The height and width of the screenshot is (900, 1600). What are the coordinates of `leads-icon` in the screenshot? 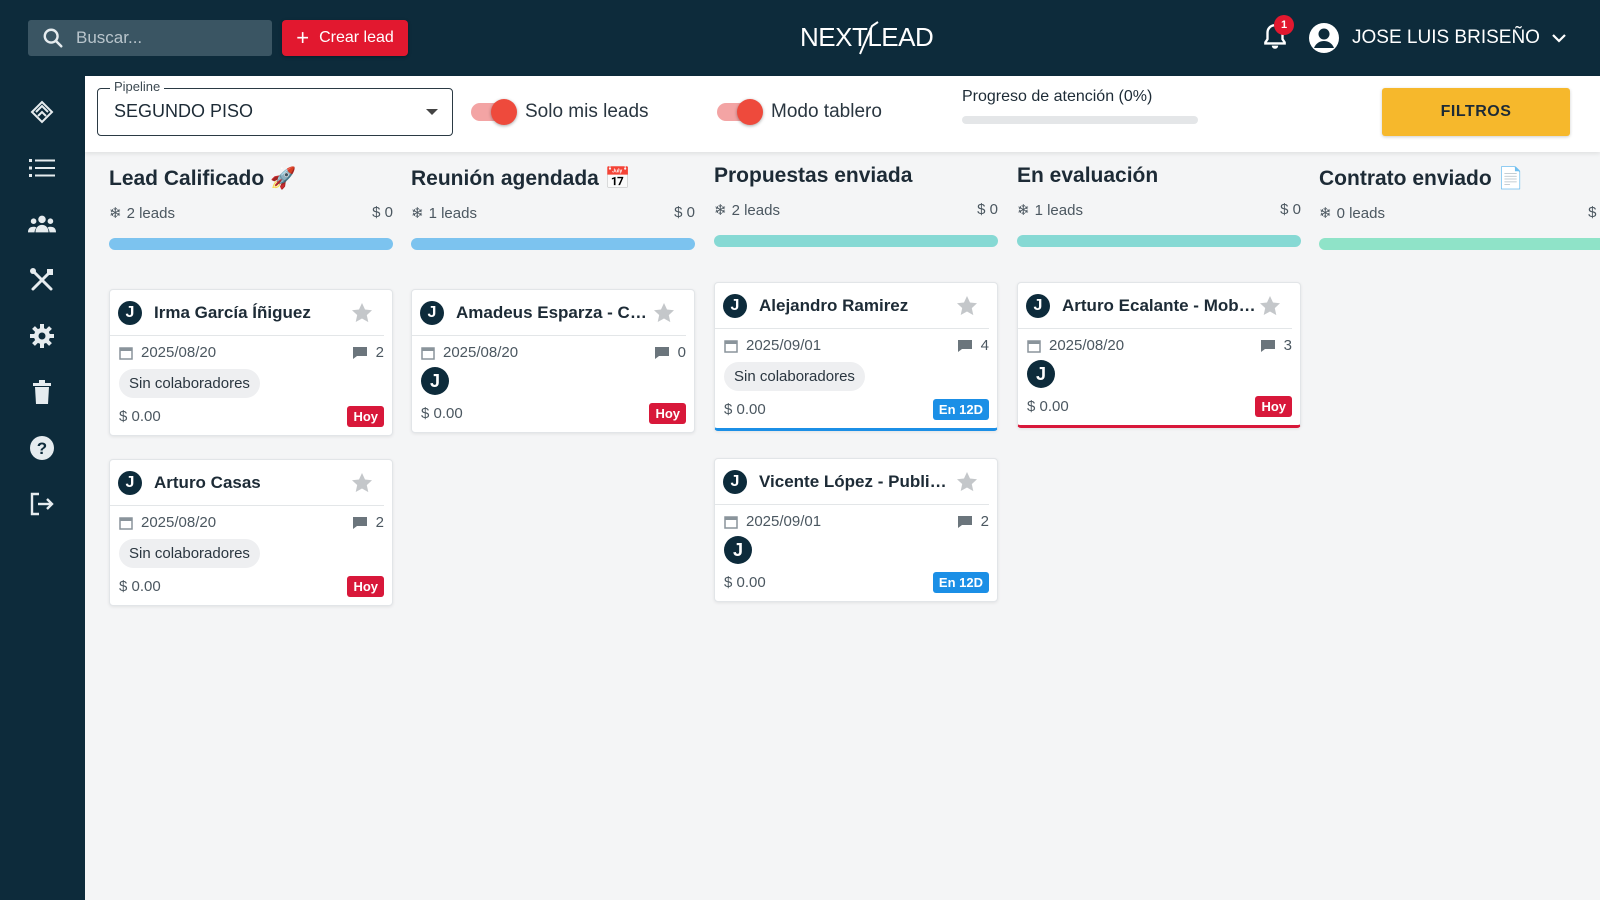 It's located at (42, 112).